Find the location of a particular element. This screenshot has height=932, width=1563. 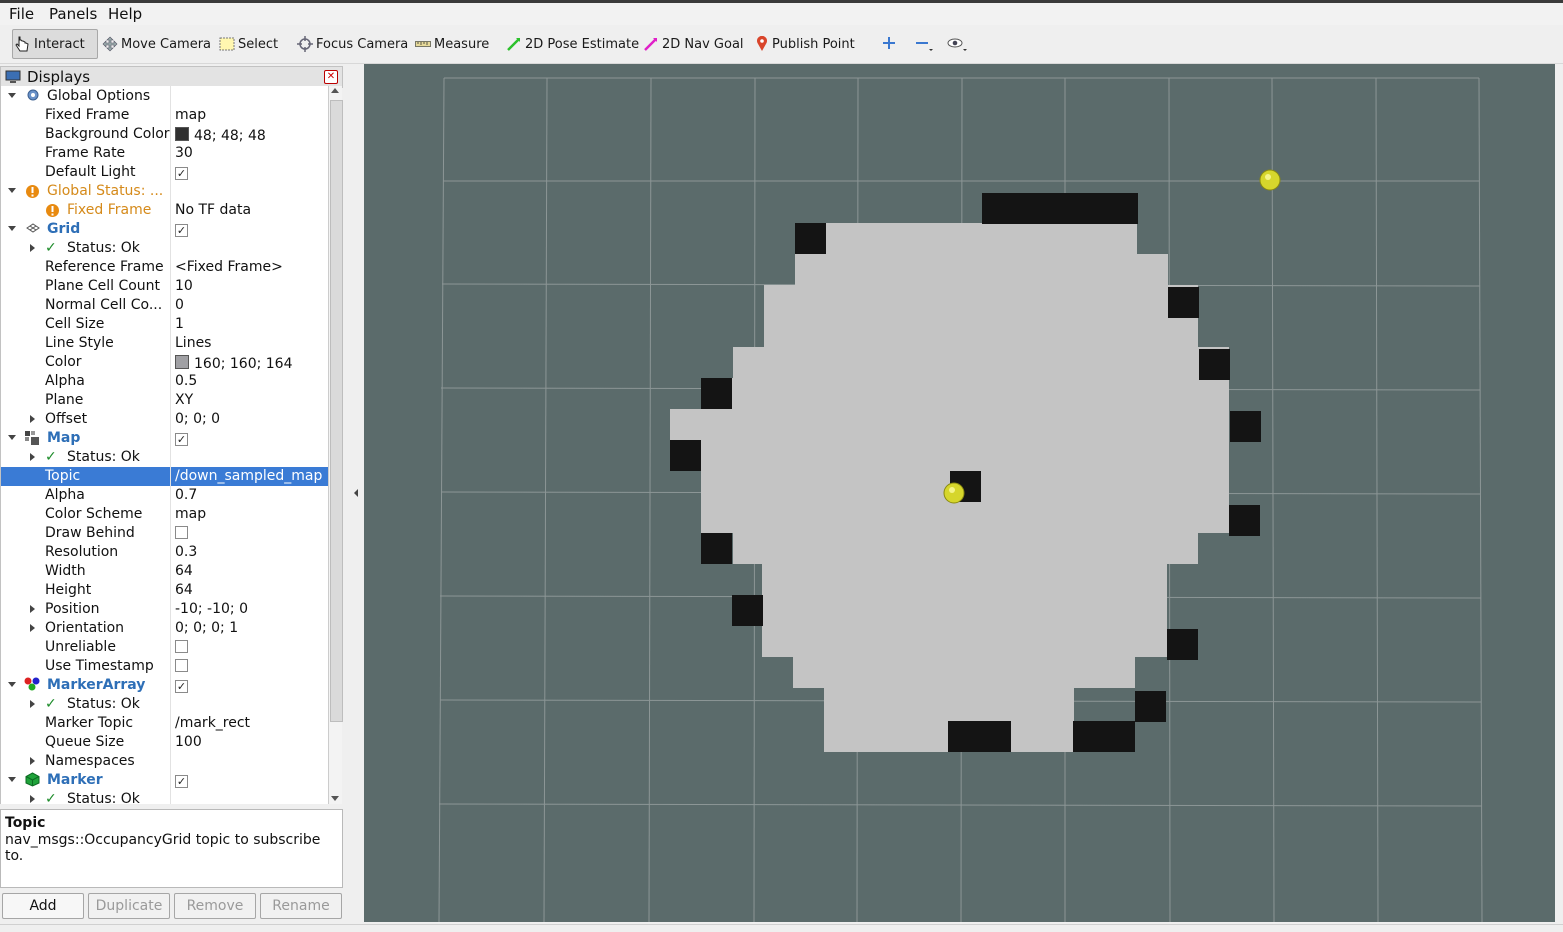

tree-scrollbar is located at coordinates (335, 445).